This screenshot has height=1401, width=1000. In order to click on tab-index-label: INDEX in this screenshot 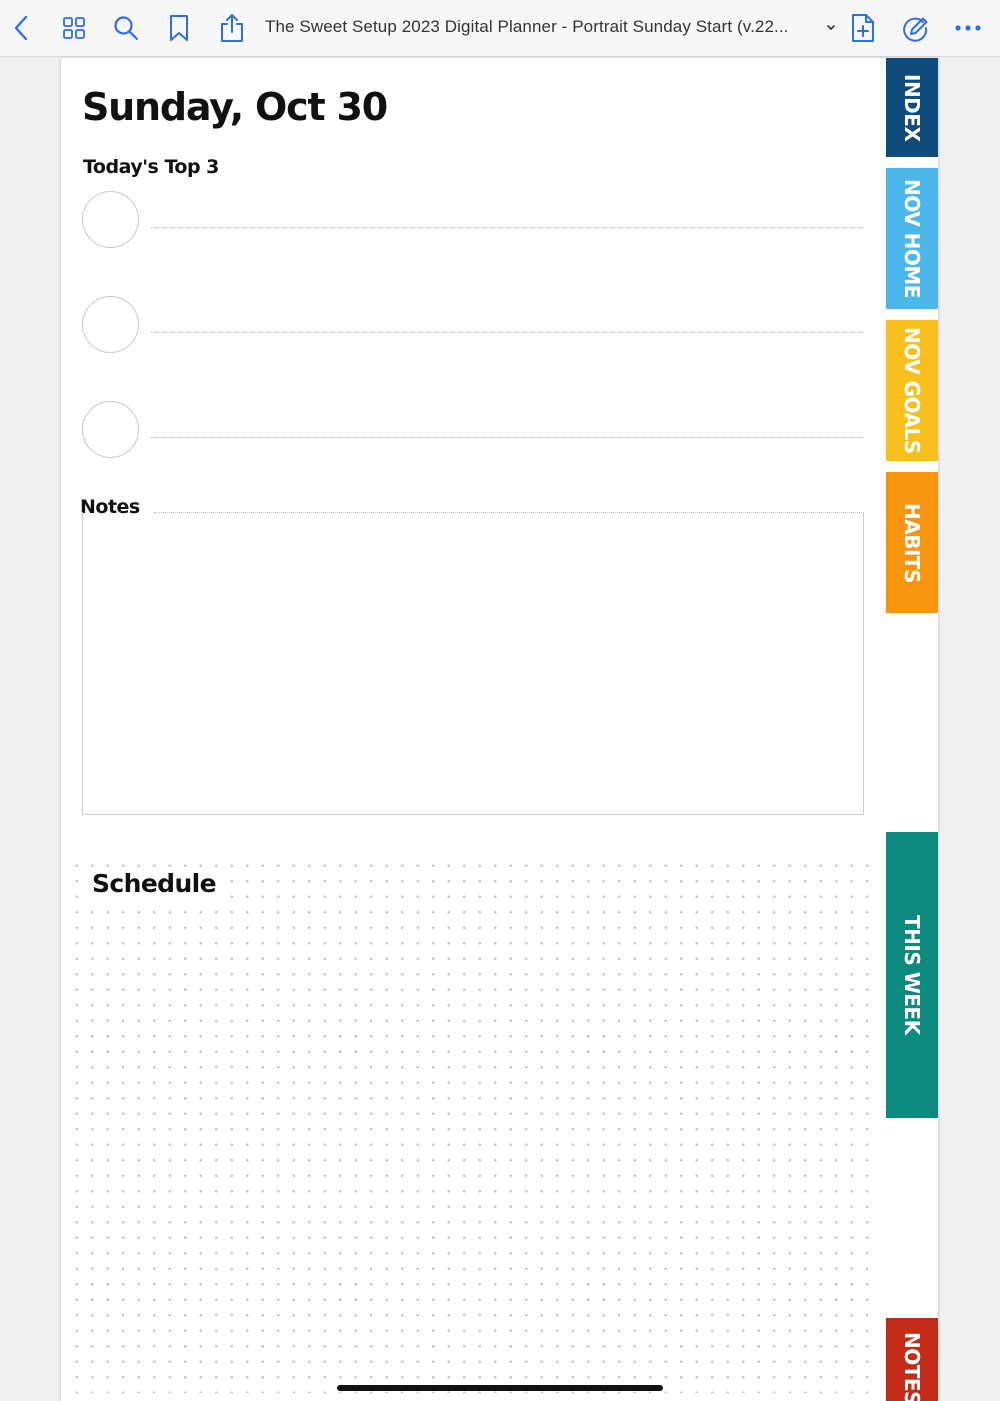, I will do `click(912, 107)`.